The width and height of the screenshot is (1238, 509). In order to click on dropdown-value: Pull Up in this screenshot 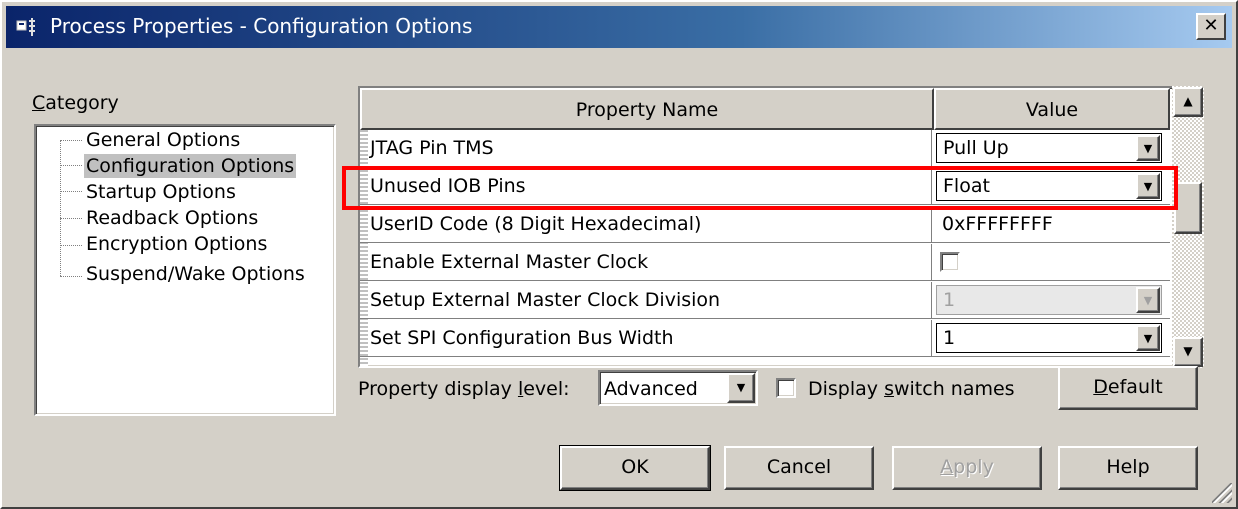, I will do `click(976, 148)`.